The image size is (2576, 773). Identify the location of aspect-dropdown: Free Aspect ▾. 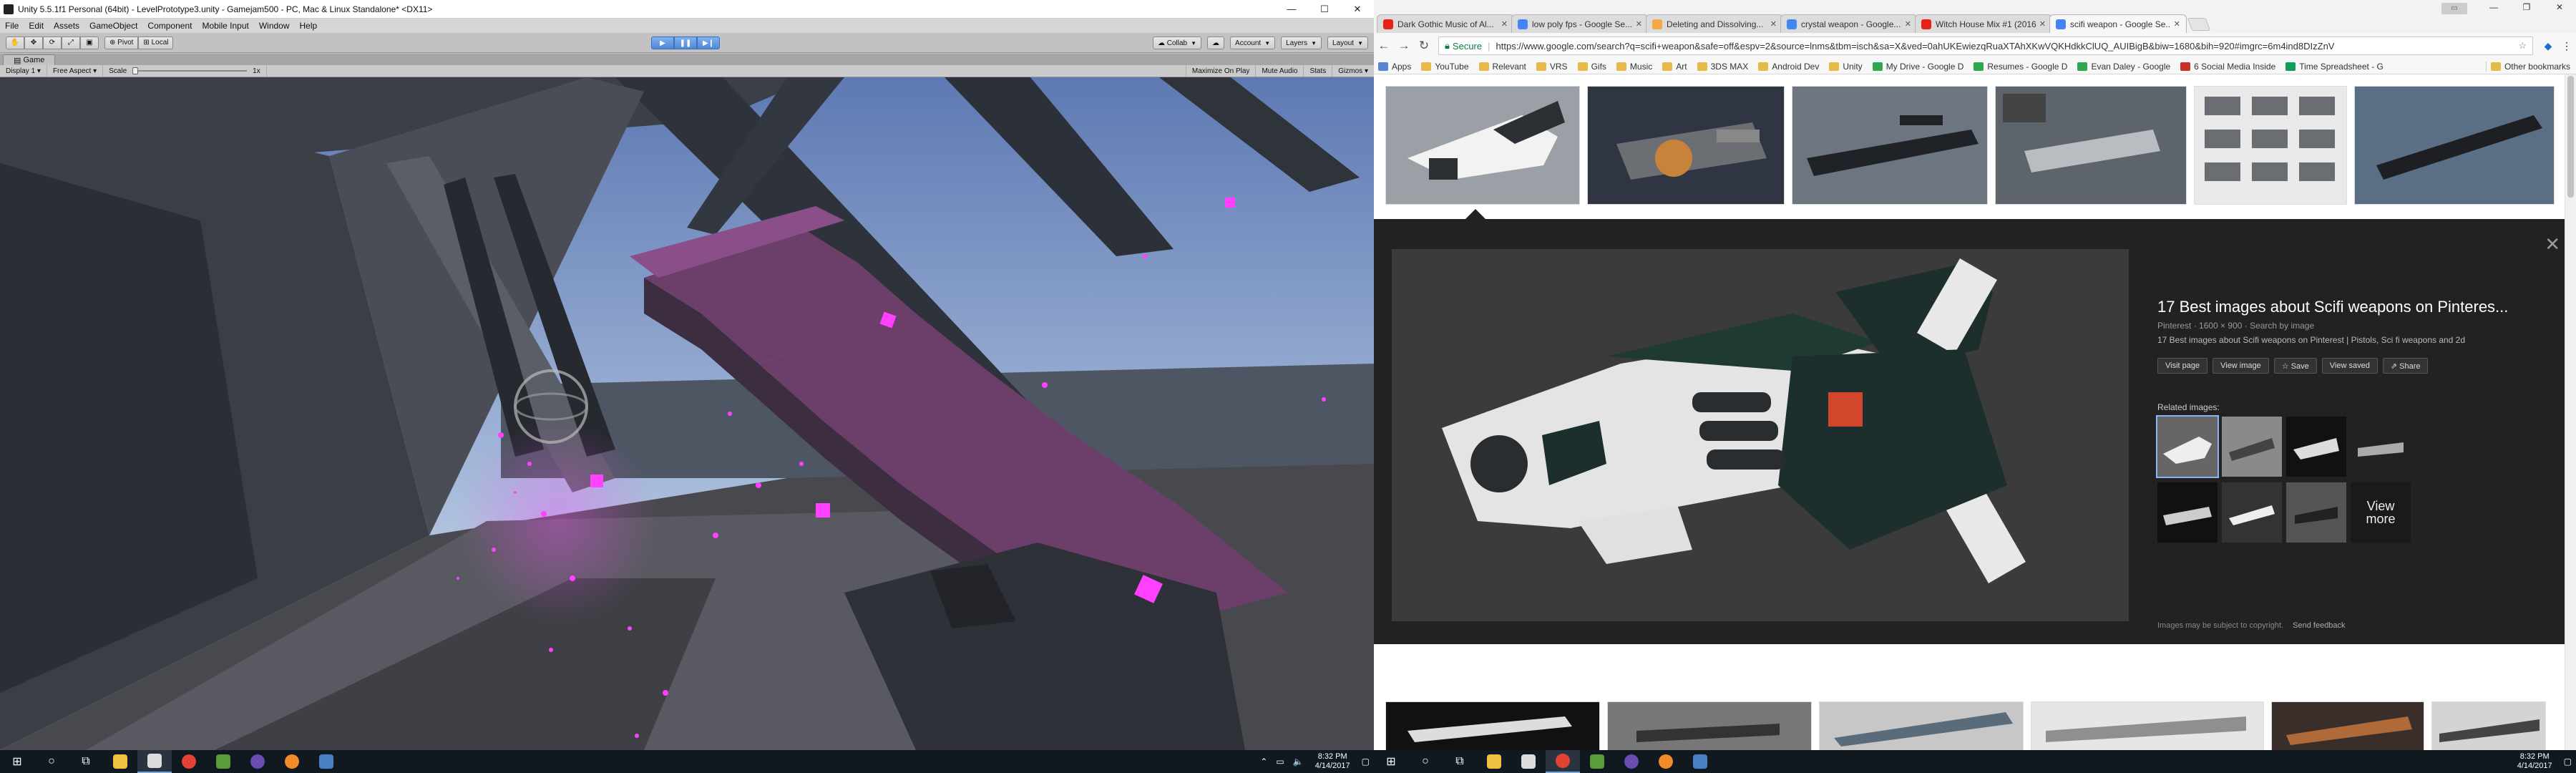
(75, 71).